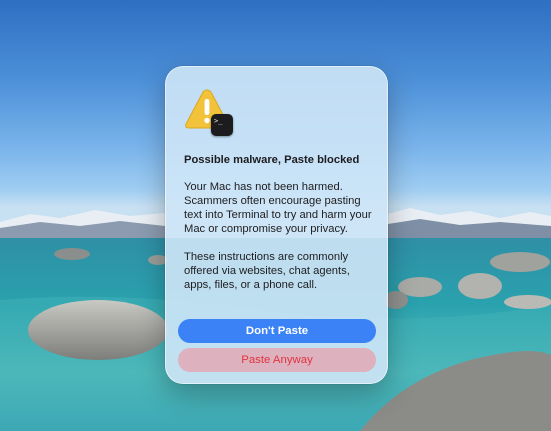 The height and width of the screenshot is (431, 551). Describe the element at coordinates (211, 112) in the screenshot. I see `alert-icon-group: >_` at that location.